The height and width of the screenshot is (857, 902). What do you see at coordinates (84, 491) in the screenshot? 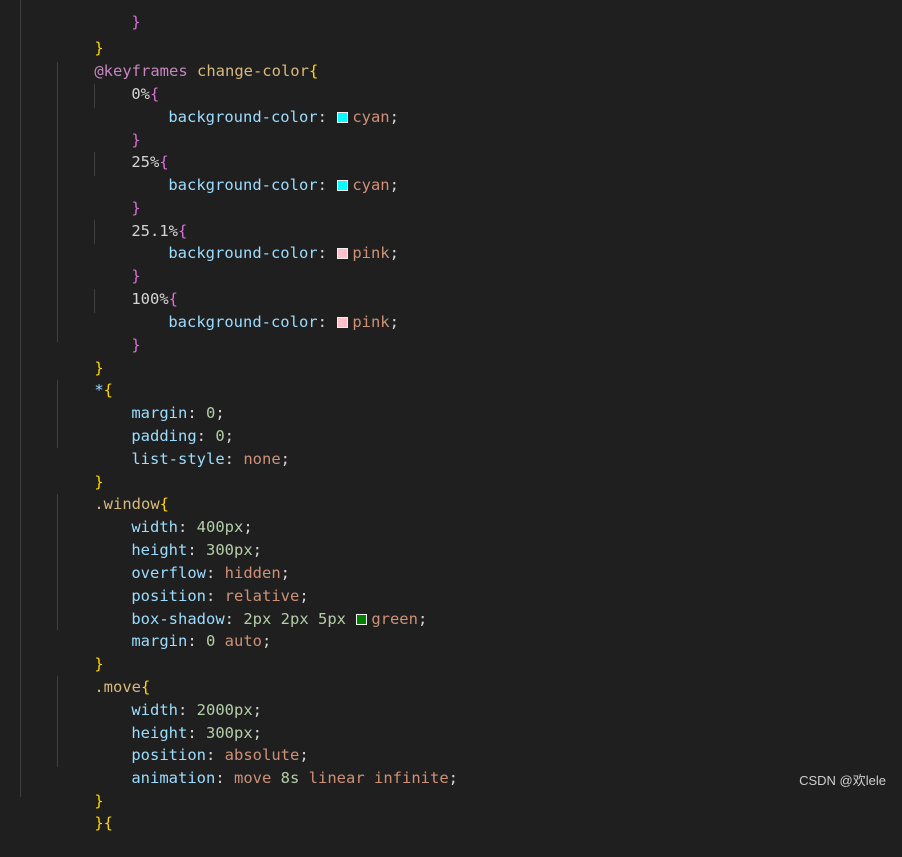
I see `code-line: .window{` at bounding box center [84, 491].